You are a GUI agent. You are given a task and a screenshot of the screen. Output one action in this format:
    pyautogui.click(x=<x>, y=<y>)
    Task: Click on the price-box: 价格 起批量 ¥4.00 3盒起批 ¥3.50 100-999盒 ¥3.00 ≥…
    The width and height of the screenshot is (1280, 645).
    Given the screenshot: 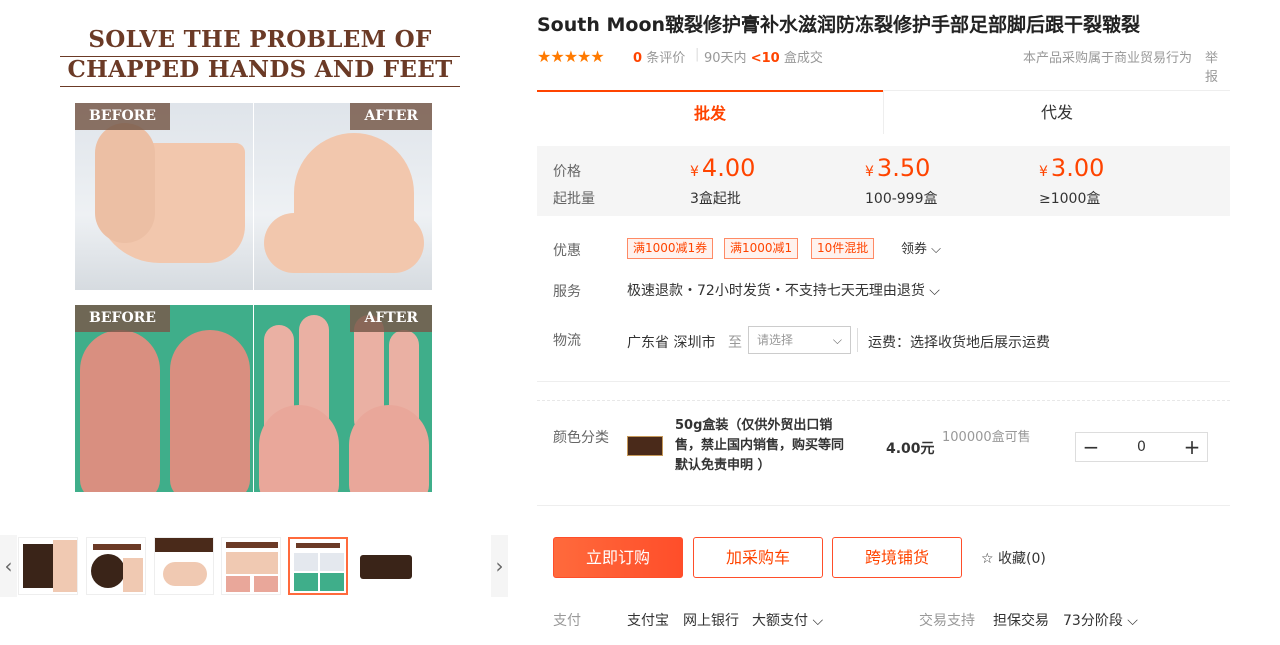 What is the action you would take?
    pyautogui.click(x=883, y=181)
    